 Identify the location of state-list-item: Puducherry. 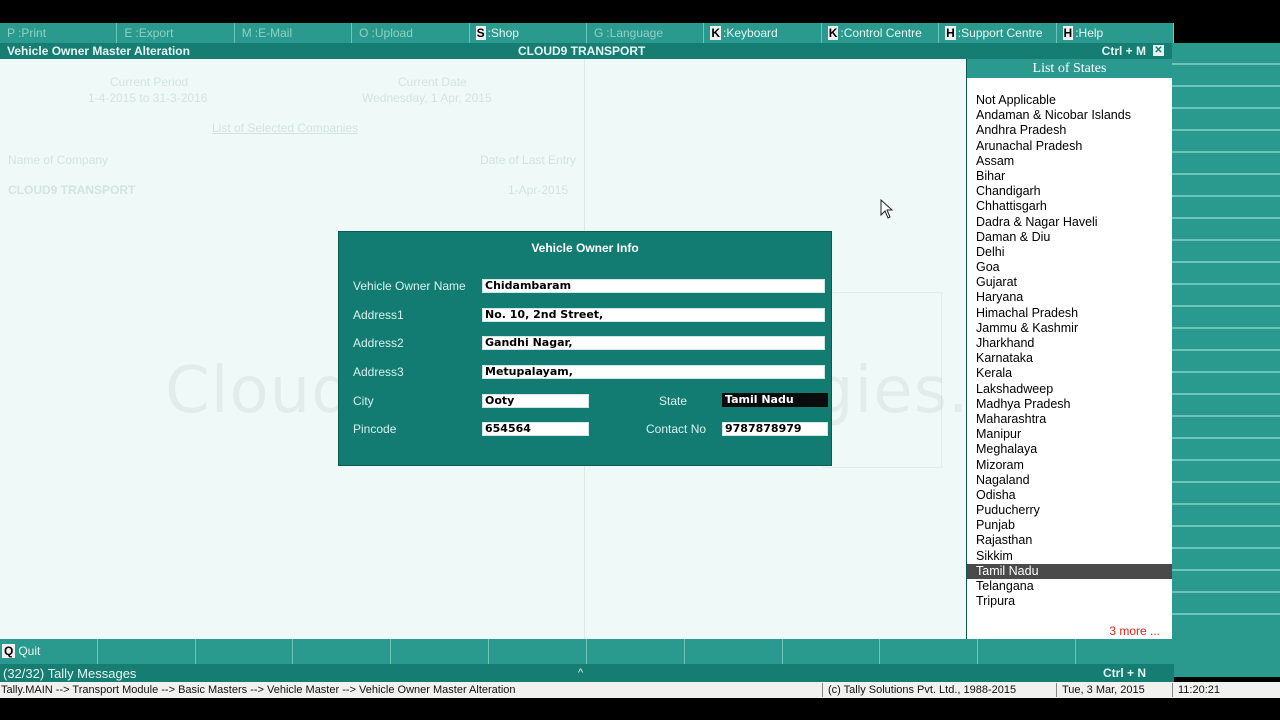
(1069, 510).